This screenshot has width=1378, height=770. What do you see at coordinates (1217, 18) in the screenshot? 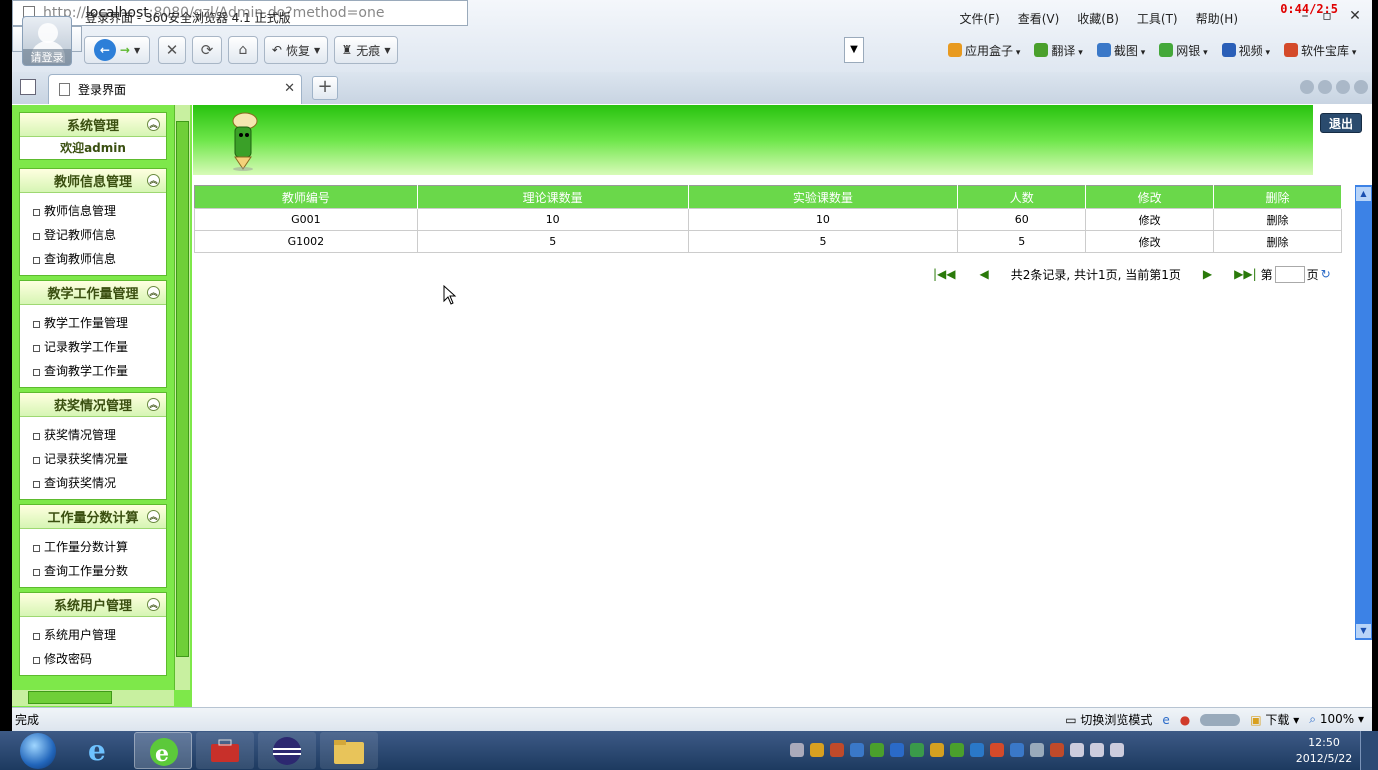
I see `menu-item: 帮助(H)` at bounding box center [1217, 18].